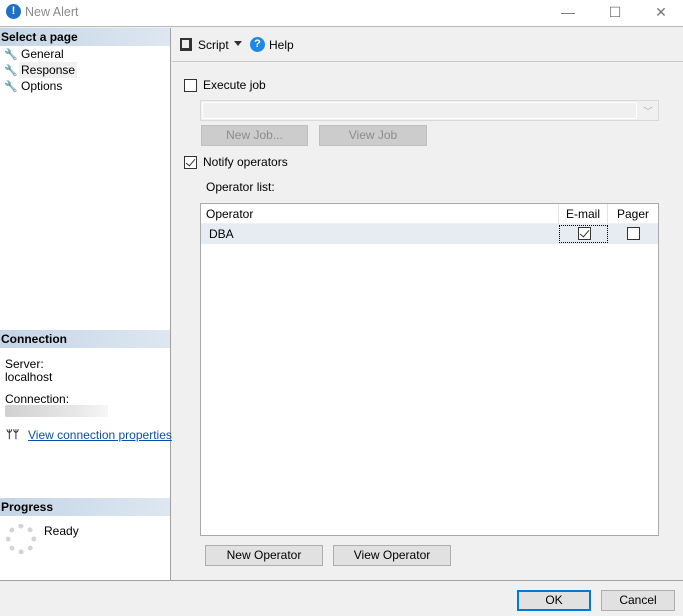 The image size is (683, 616). I want to click on grid-header: Operator E-mail Pager, so click(429, 214).